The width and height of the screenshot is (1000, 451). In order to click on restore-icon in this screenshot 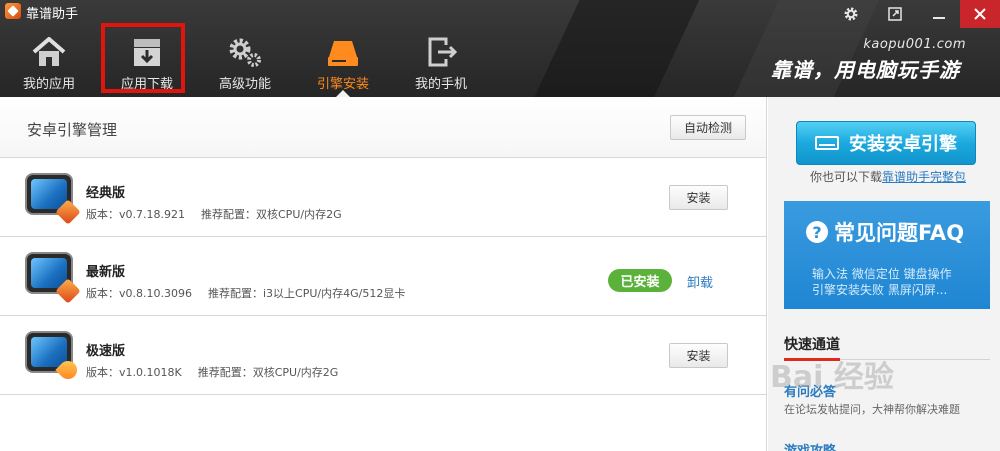, I will do `click(895, 14)`.